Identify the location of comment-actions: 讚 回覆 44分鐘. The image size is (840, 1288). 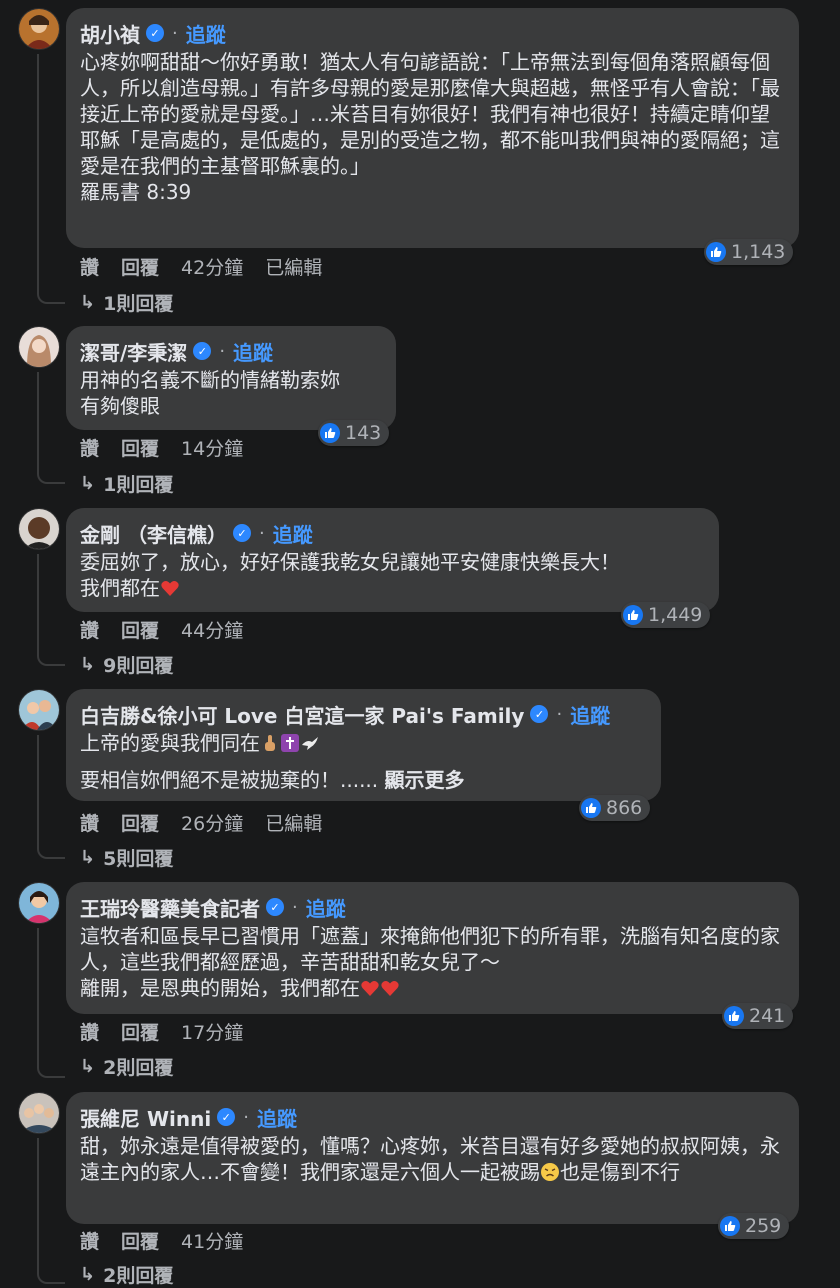
(172, 629).